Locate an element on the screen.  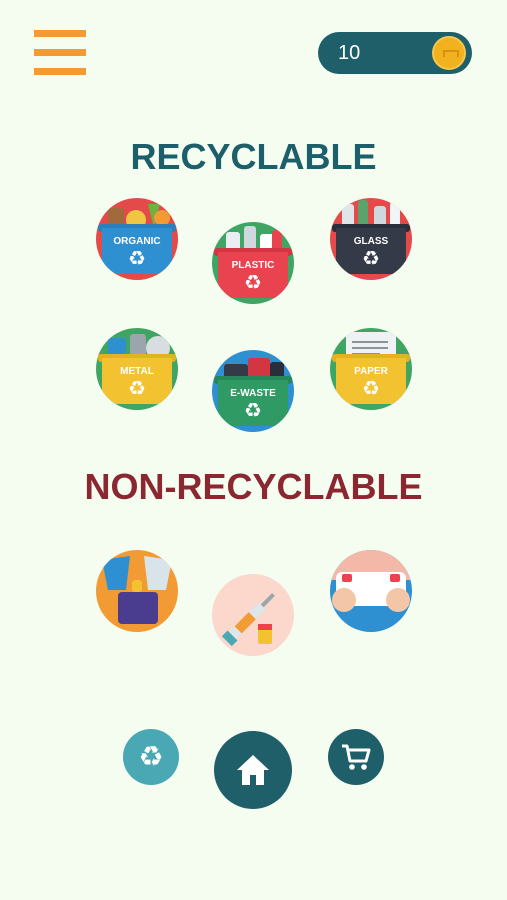
menu-button is located at coordinates (60, 53).